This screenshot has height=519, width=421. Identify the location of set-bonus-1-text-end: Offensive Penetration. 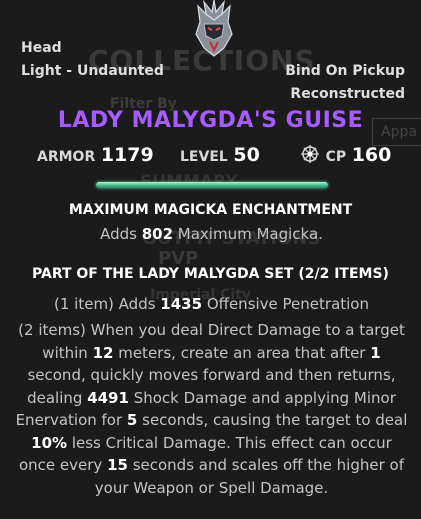
(285, 304).